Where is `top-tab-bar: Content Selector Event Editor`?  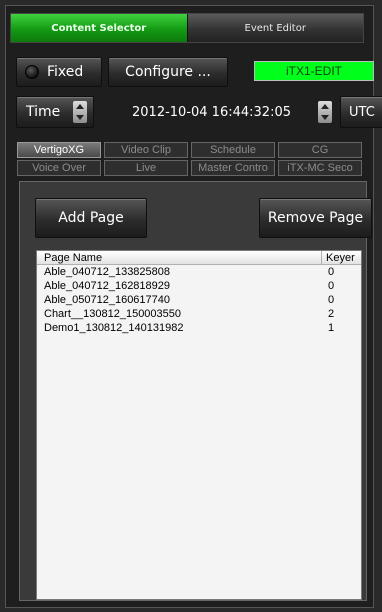
top-tab-bar: Content Selector Event Editor is located at coordinates (187, 28).